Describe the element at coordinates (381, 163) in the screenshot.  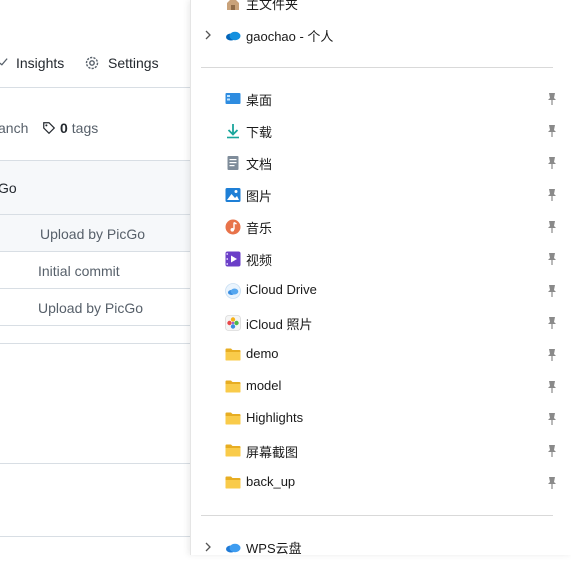
I see `nav-item-documents: 文档` at that location.